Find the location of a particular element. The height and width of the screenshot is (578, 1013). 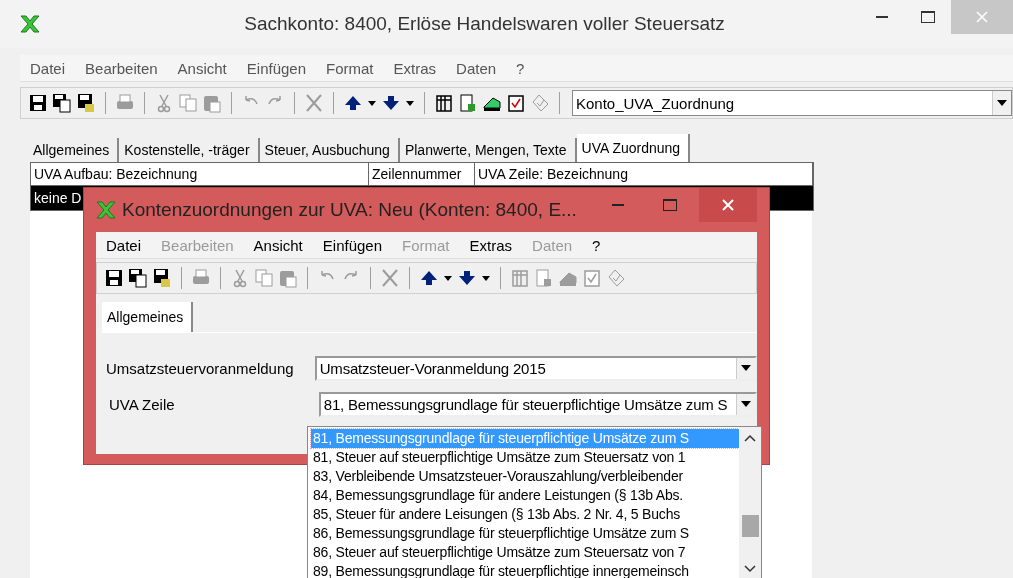

menu-item: Format is located at coordinates (350, 68).